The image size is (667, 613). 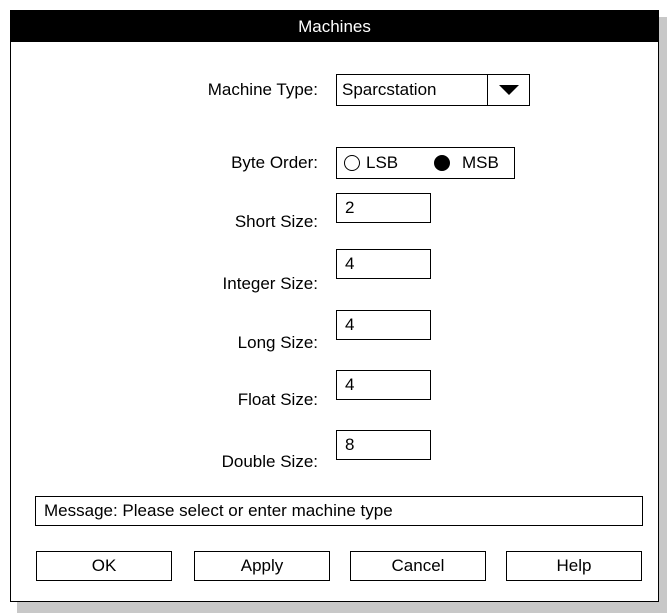 I want to click on machine-type-select: Sparcstation, so click(x=433, y=90).